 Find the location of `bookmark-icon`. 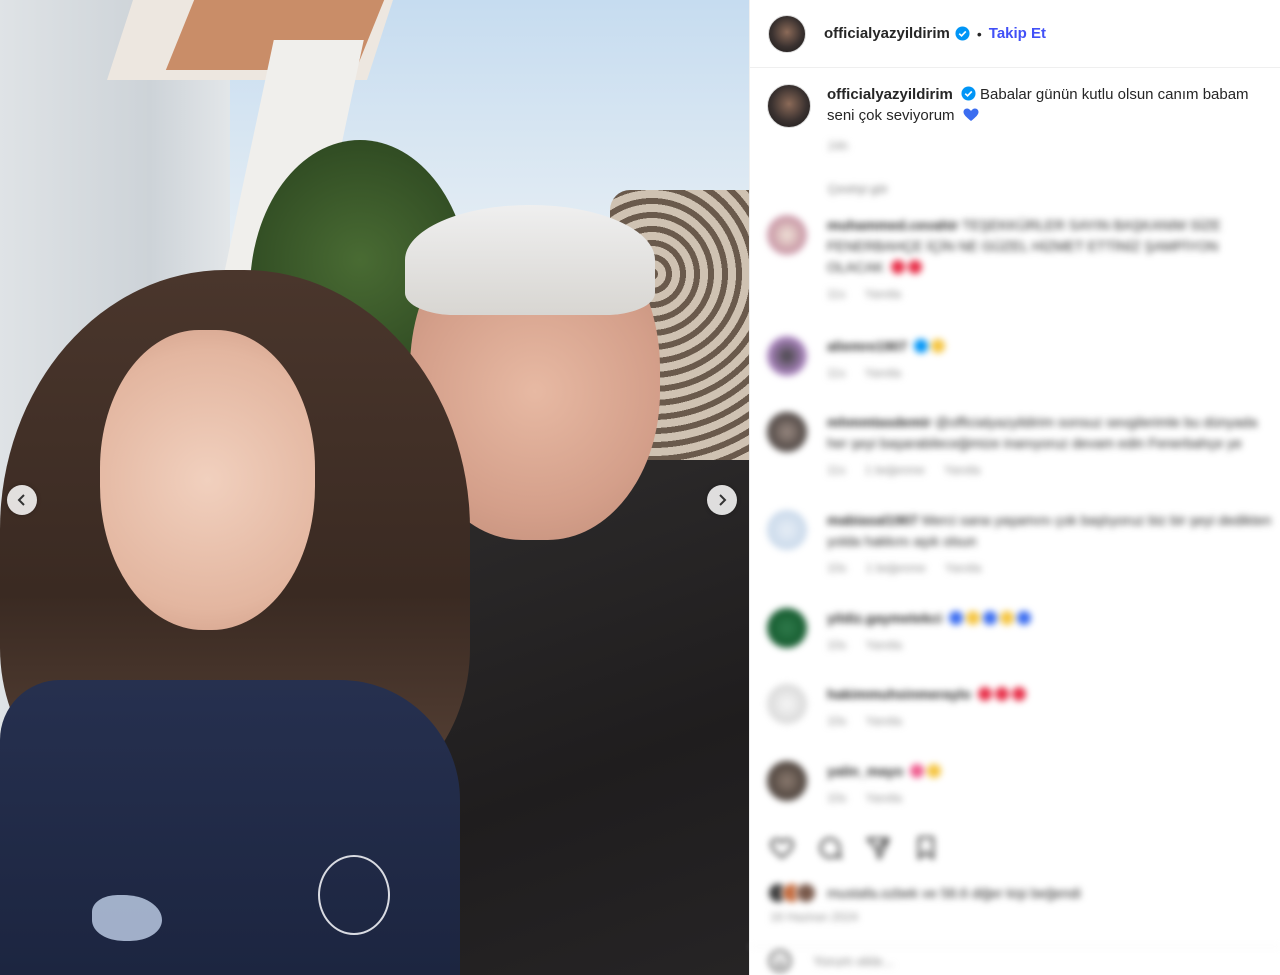

bookmark-icon is located at coordinates (926, 848).